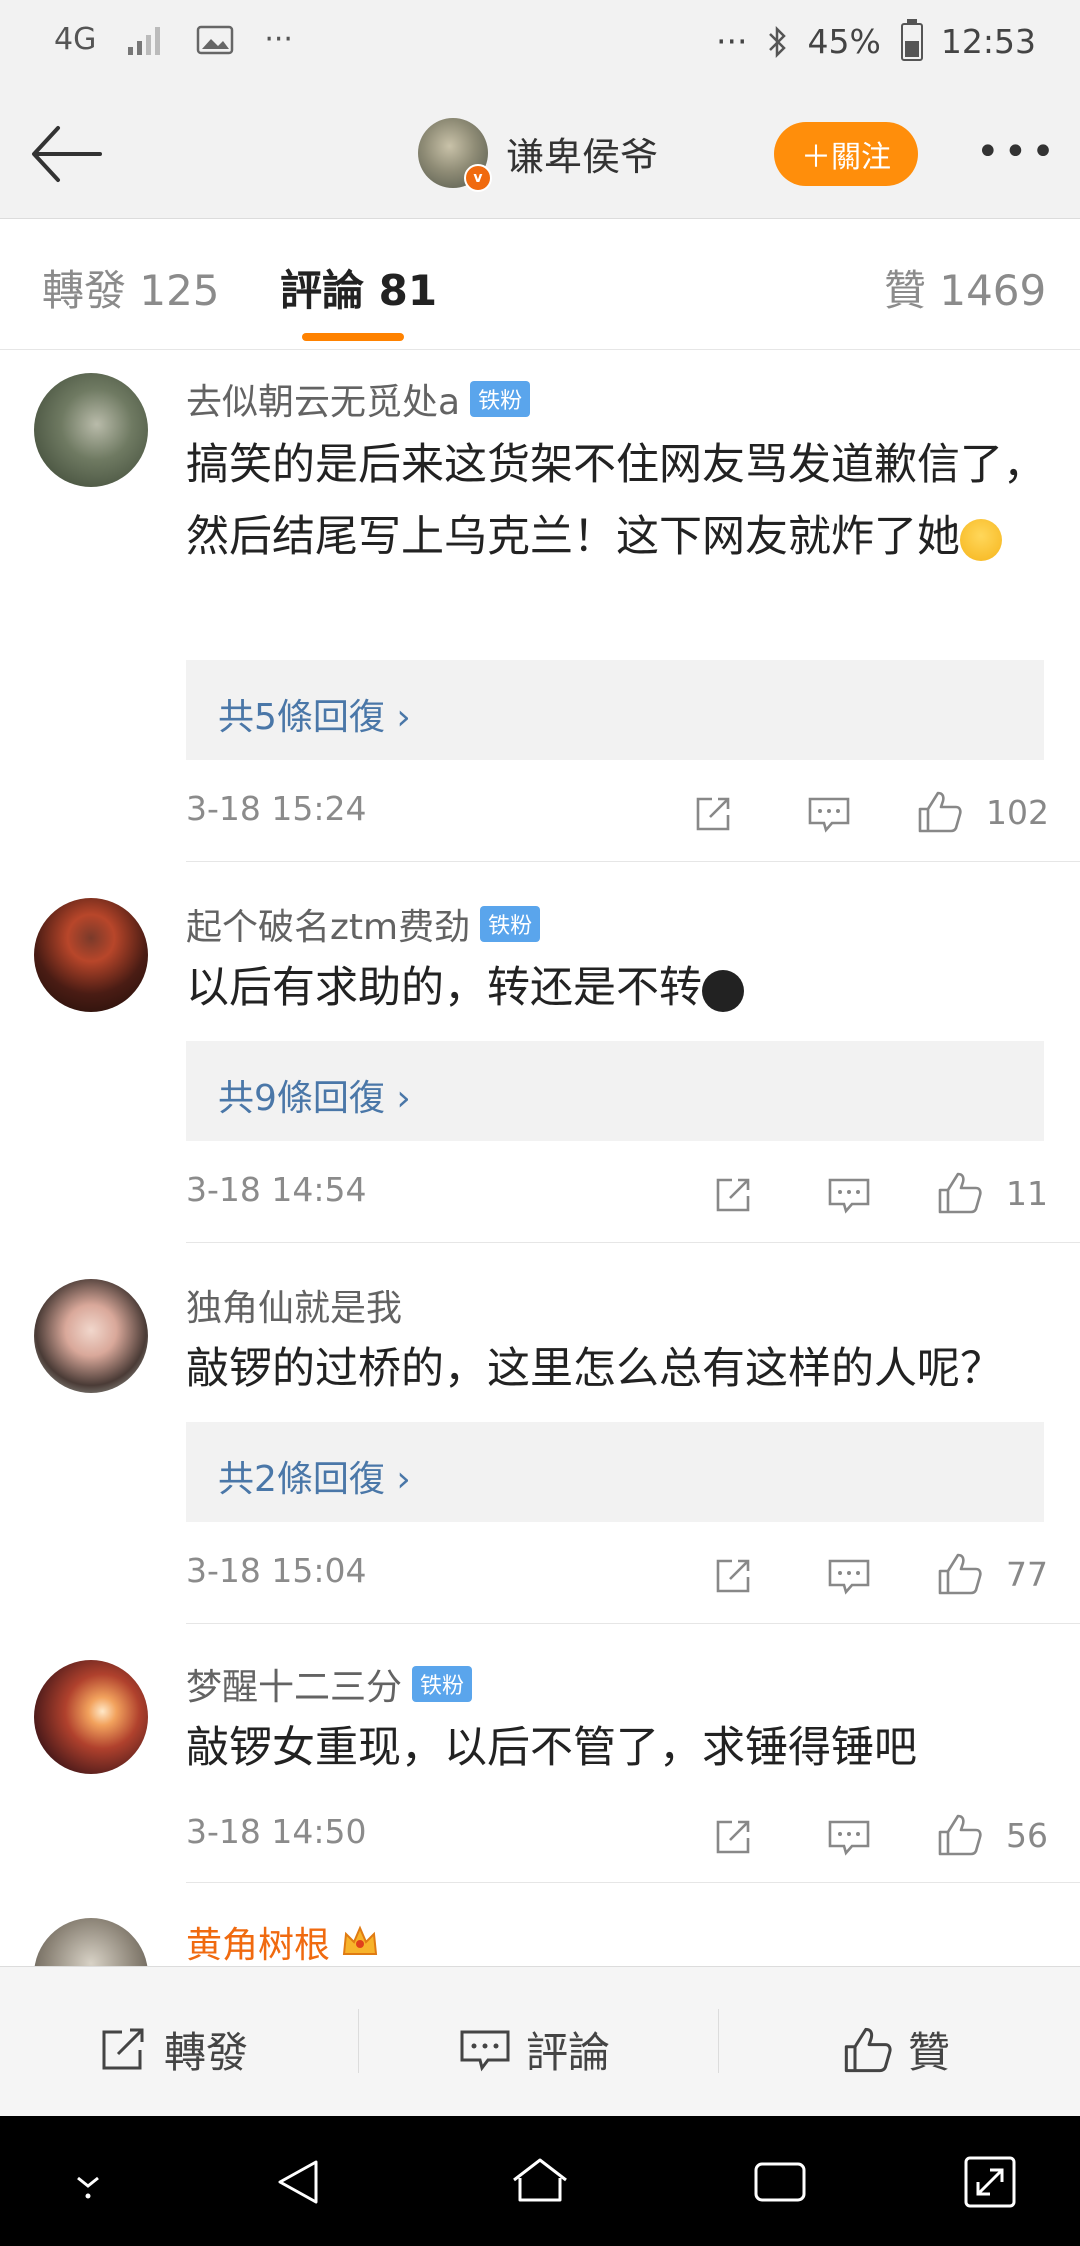 This screenshot has width=1080, height=2246. I want to click on tab-comments: 評論 81, so click(358, 287).